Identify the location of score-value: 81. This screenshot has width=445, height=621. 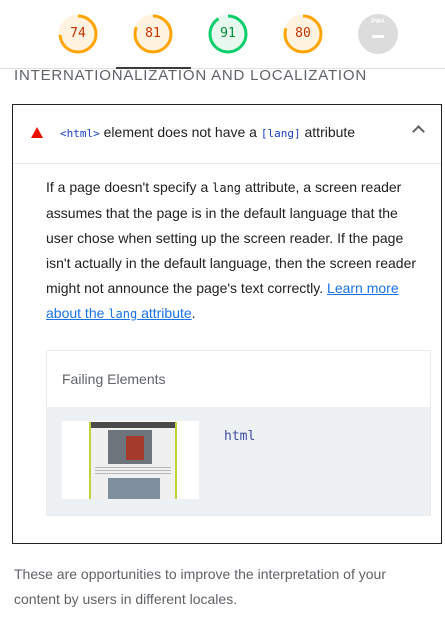
(153, 33).